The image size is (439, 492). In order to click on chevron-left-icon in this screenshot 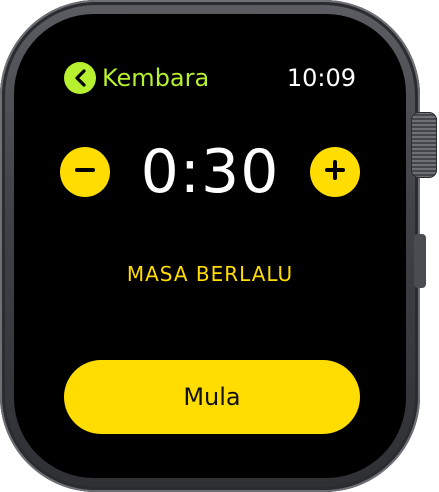, I will do `click(80, 78)`.